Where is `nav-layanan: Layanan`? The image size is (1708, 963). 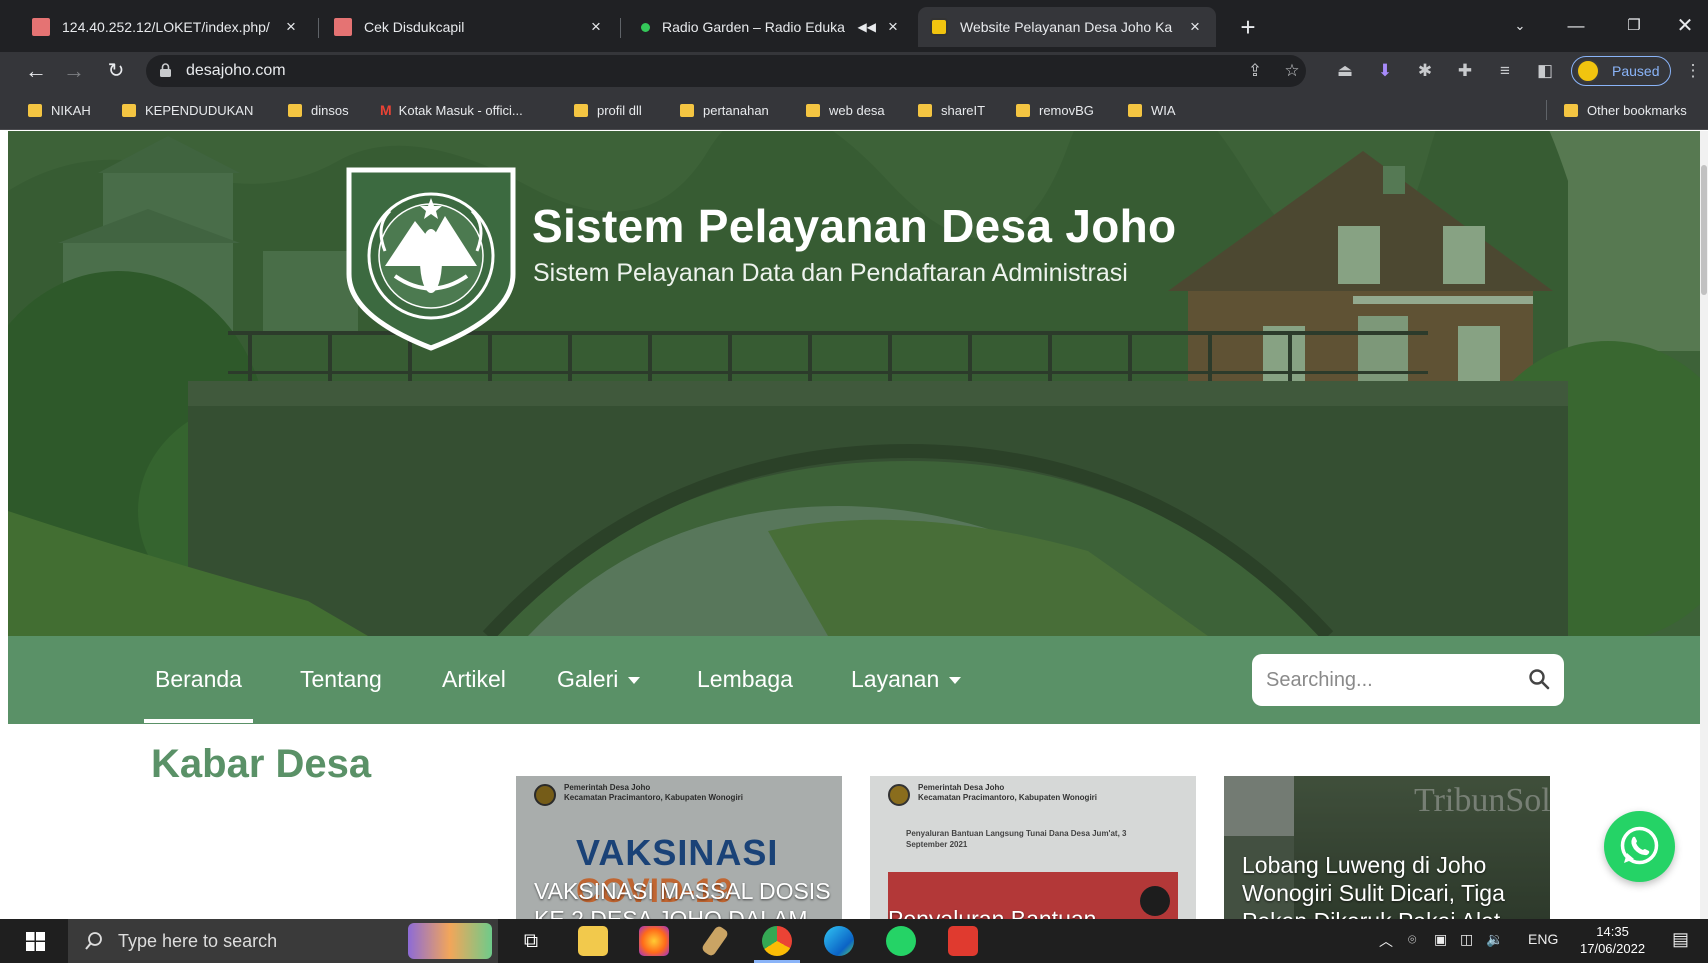 nav-layanan: Layanan is located at coordinates (906, 679).